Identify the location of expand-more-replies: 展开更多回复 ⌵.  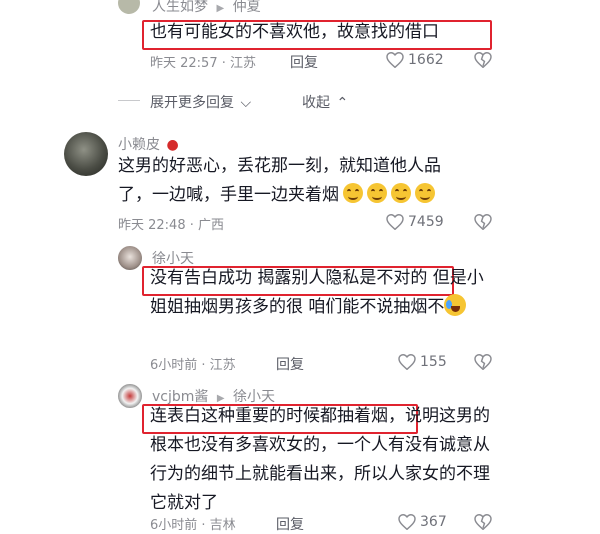
(200, 102).